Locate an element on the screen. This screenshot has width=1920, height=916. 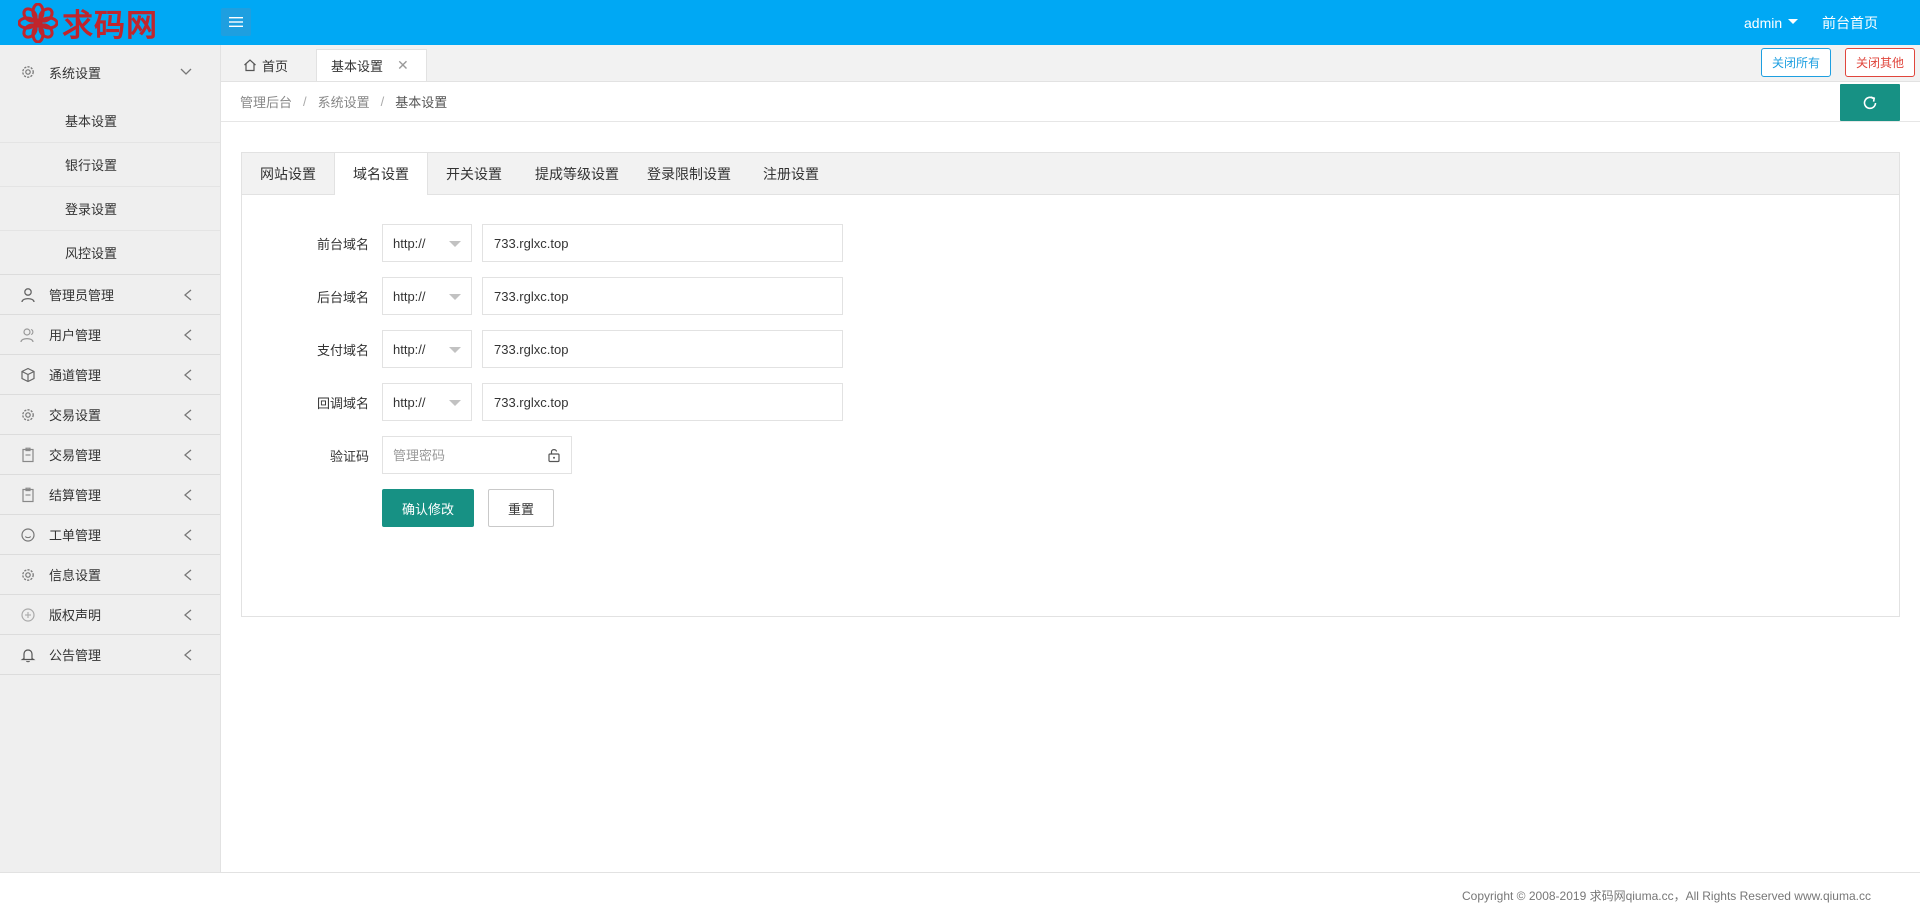
frontend-domain-input is located at coordinates (662, 243).